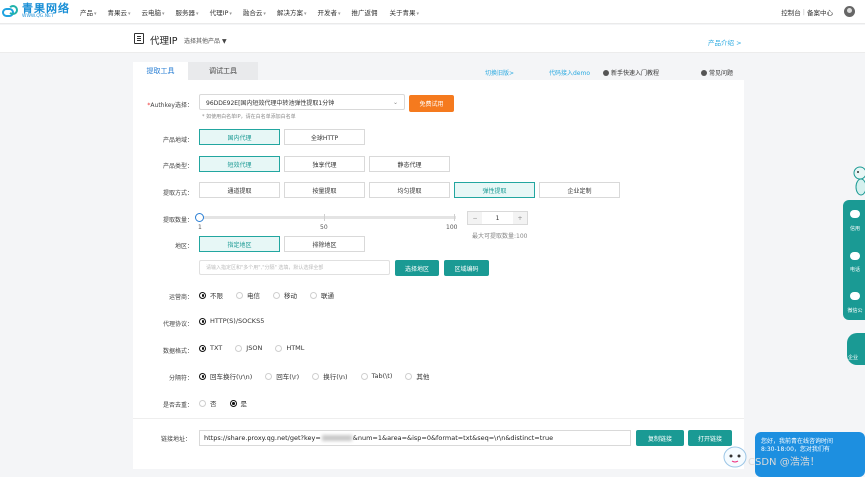 The image size is (865, 477). Describe the element at coordinates (239, 164) in the screenshot. I see `option-short-term-proxy: 短效代理` at that location.